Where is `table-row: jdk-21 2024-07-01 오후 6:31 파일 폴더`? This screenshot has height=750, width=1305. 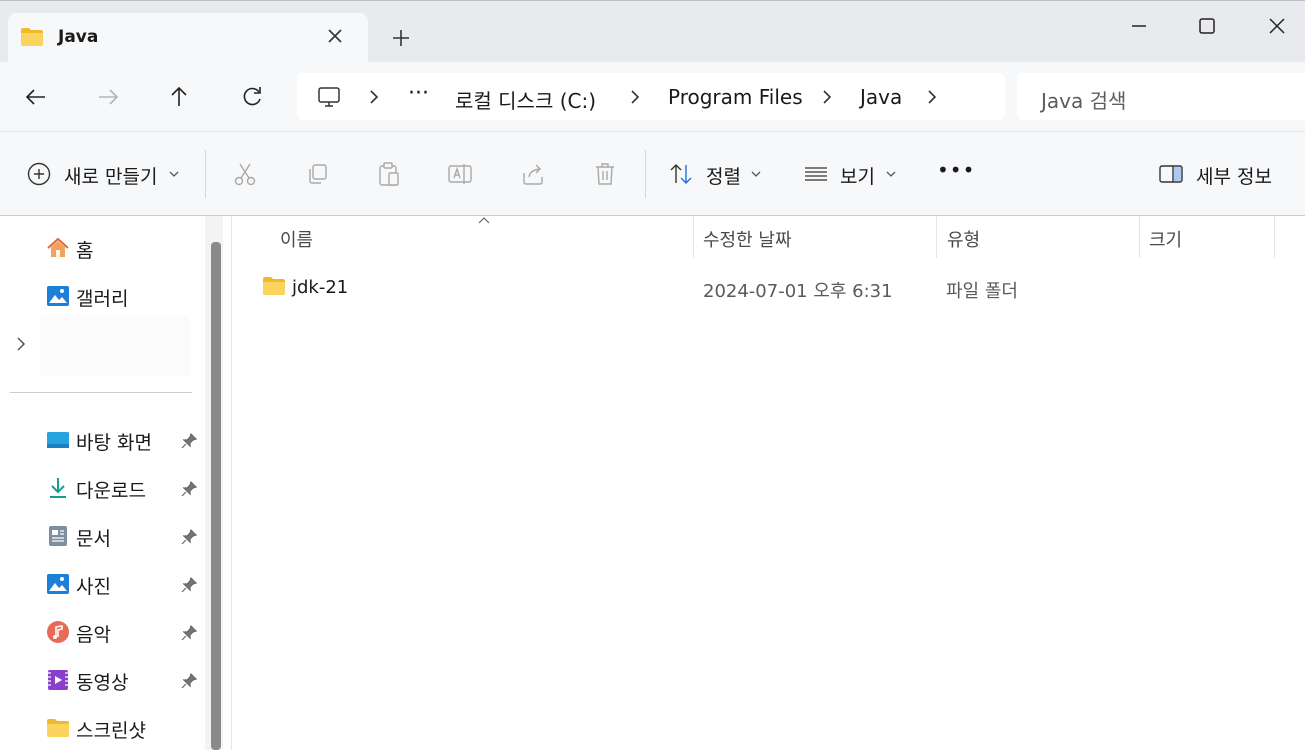
table-row: jdk-21 2024-07-01 오후 6:31 파일 폴더 is located at coordinates (769, 288).